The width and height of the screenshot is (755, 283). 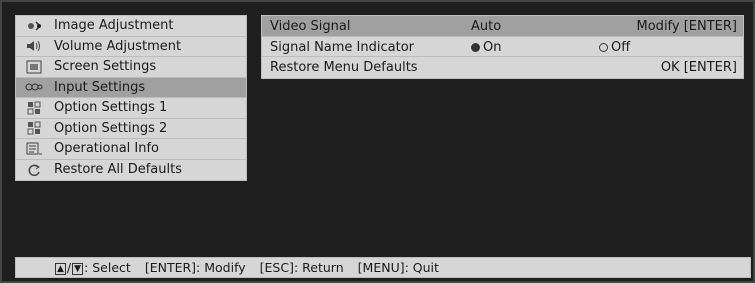 What do you see at coordinates (111, 108) in the screenshot?
I see `menu-item-label: Option Settings 1` at bounding box center [111, 108].